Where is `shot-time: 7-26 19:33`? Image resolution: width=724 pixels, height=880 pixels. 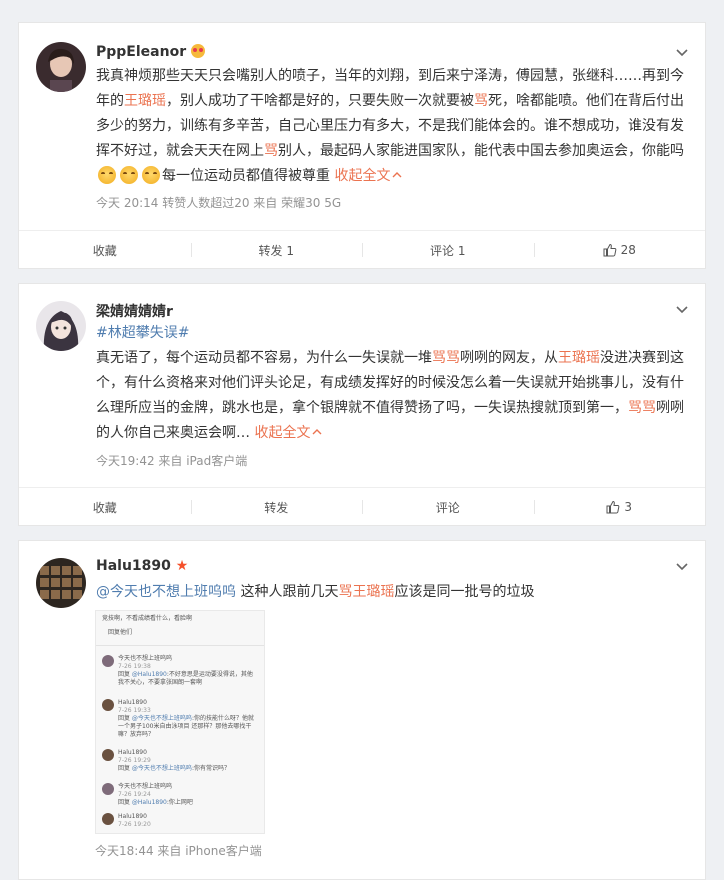 shot-time: 7-26 19:33 is located at coordinates (134, 710).